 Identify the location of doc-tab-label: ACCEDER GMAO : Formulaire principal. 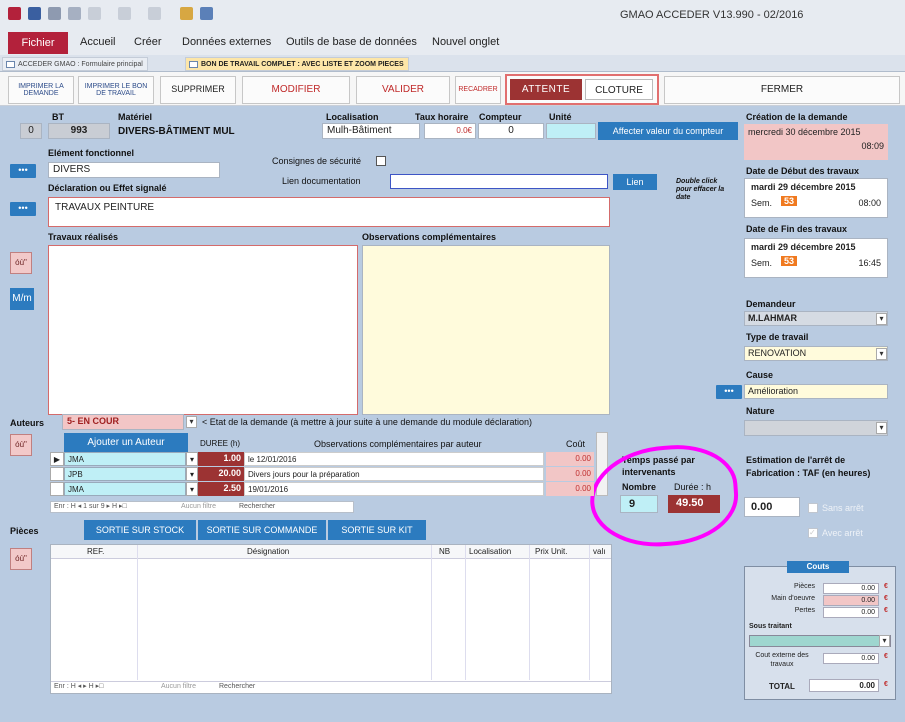
(80, 64).